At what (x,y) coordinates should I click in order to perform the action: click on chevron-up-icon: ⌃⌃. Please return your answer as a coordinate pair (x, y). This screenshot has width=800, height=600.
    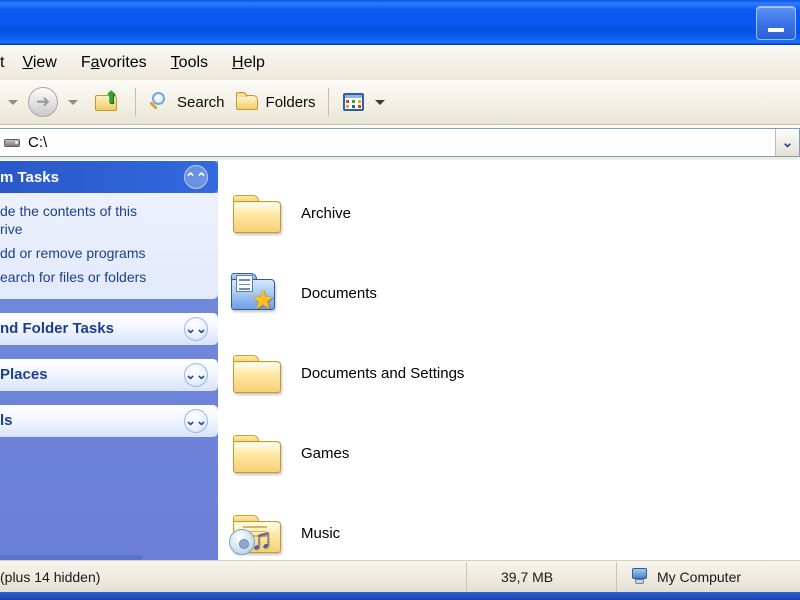
    Looking at the image, I should click on (196, 177).